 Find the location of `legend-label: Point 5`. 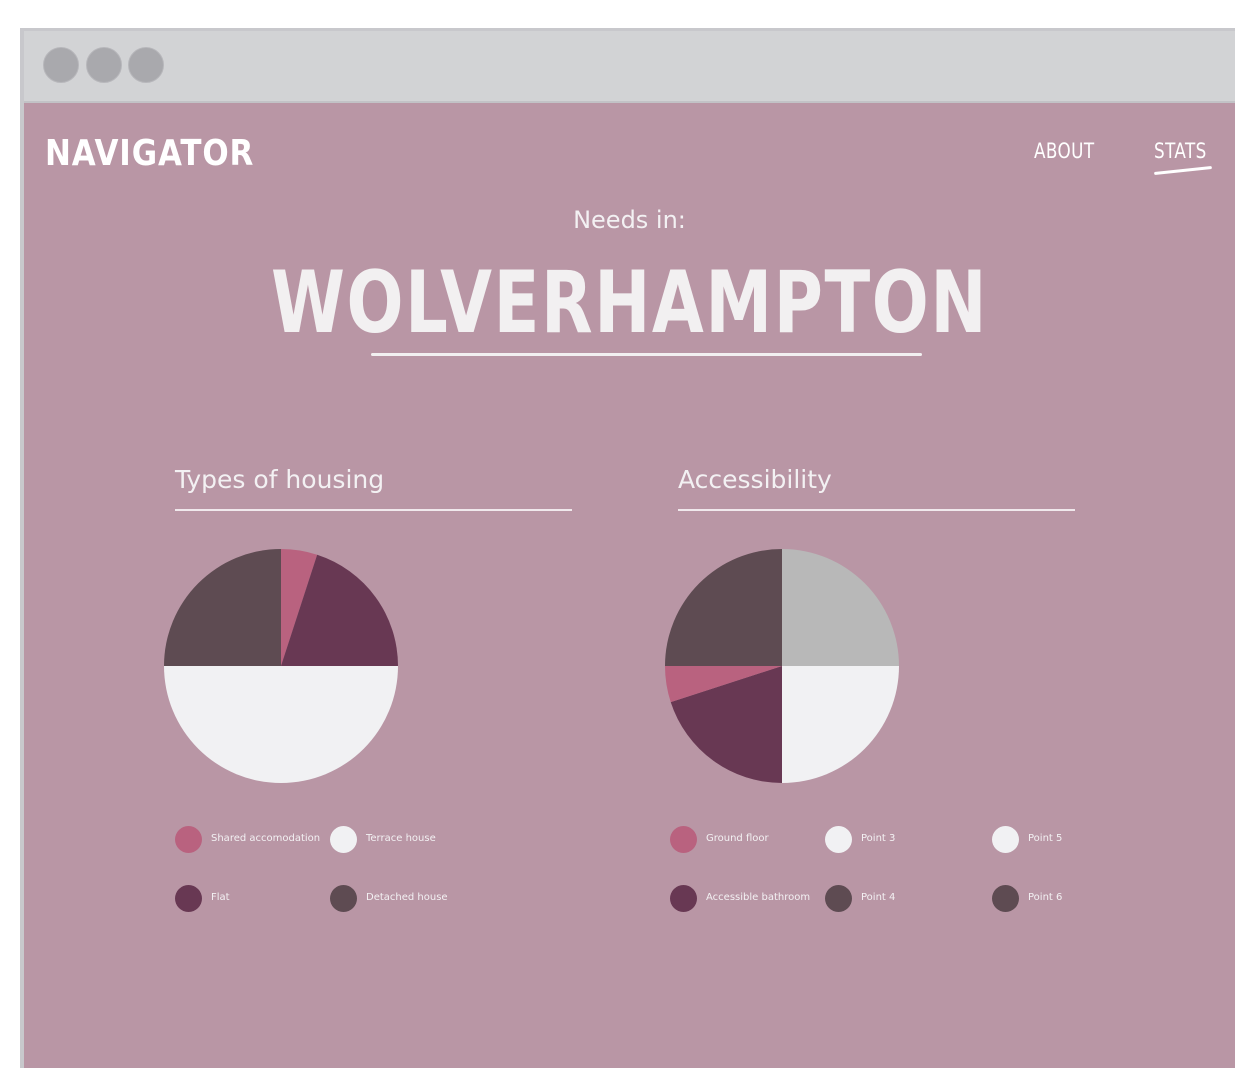

legend-label: Point 5 is located at coordinates (1045, 838).